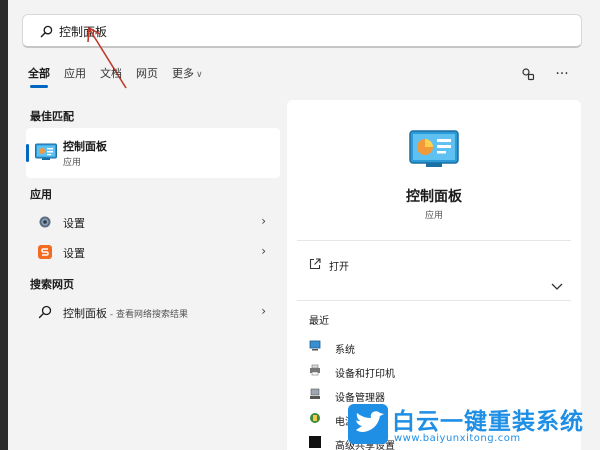 The image size is (600, 450). I want to click on app-item-settings: 设置 ›, so click(153, 222).